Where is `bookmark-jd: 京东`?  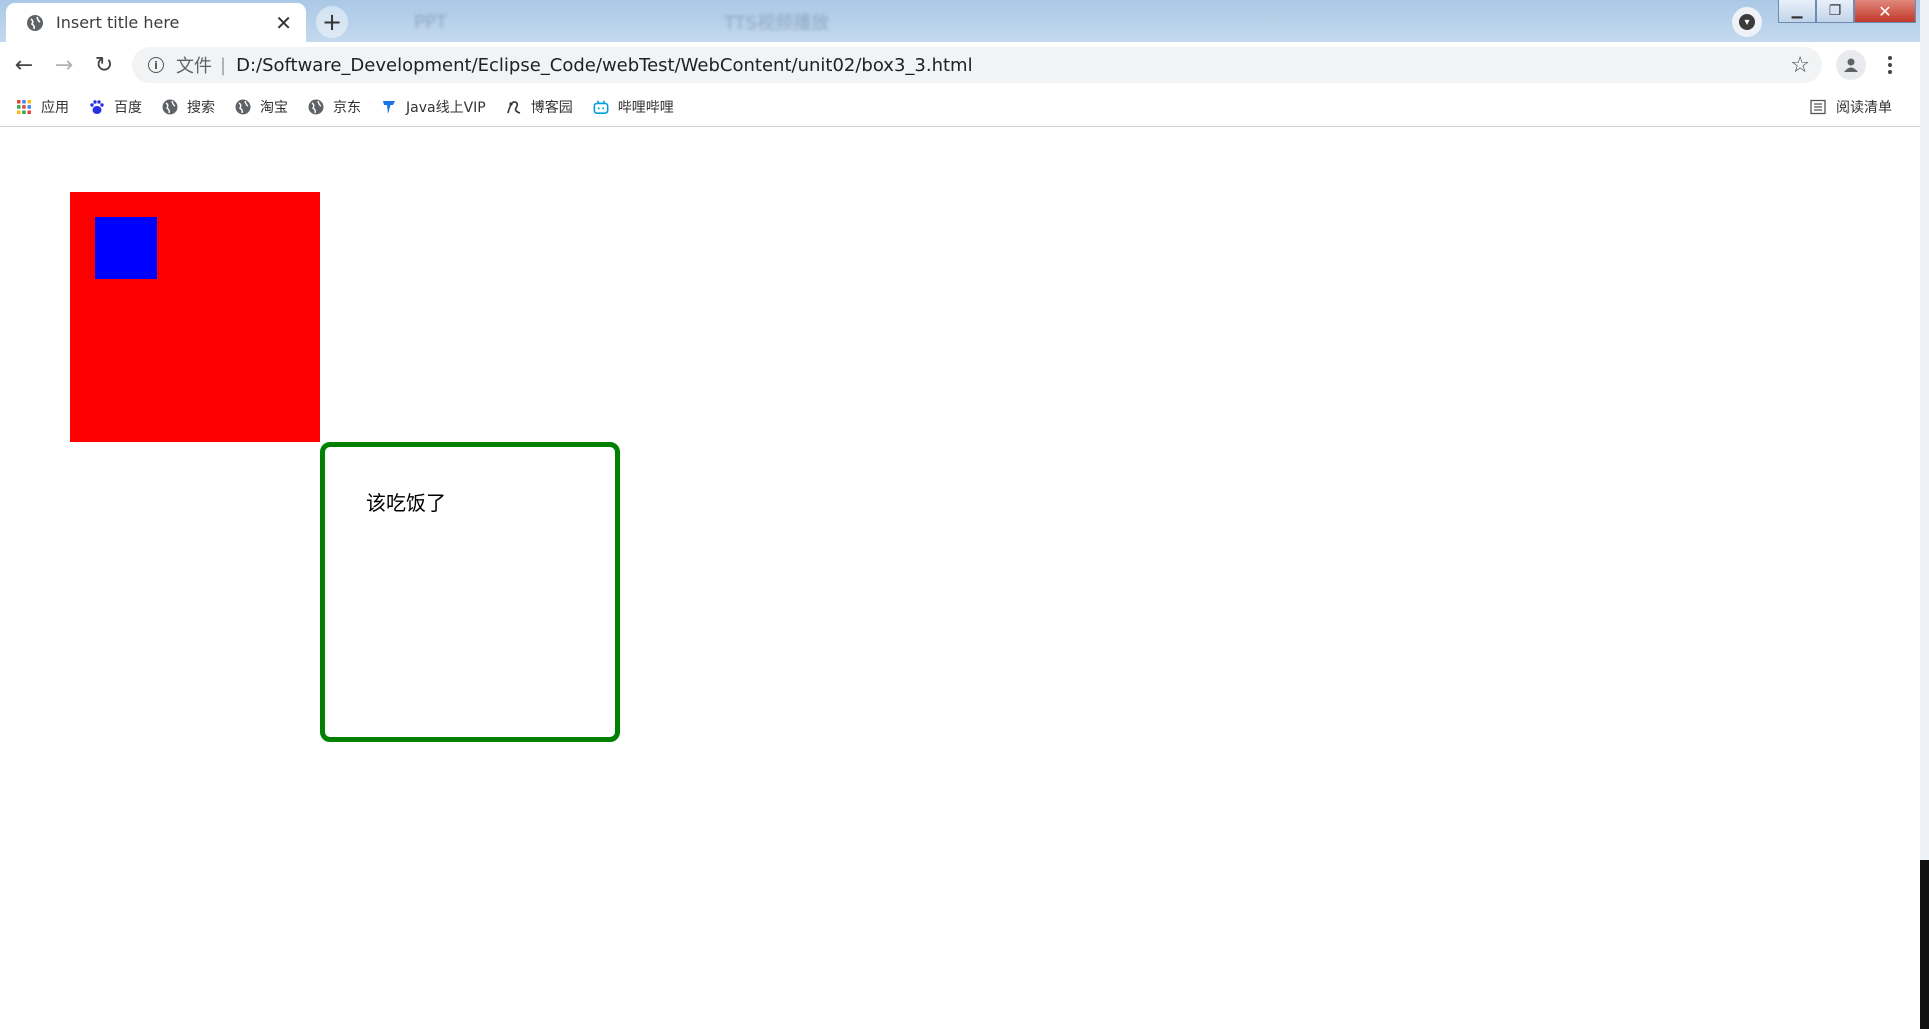
bookmark-jd: 京东 is located at coordinates (334, 107).